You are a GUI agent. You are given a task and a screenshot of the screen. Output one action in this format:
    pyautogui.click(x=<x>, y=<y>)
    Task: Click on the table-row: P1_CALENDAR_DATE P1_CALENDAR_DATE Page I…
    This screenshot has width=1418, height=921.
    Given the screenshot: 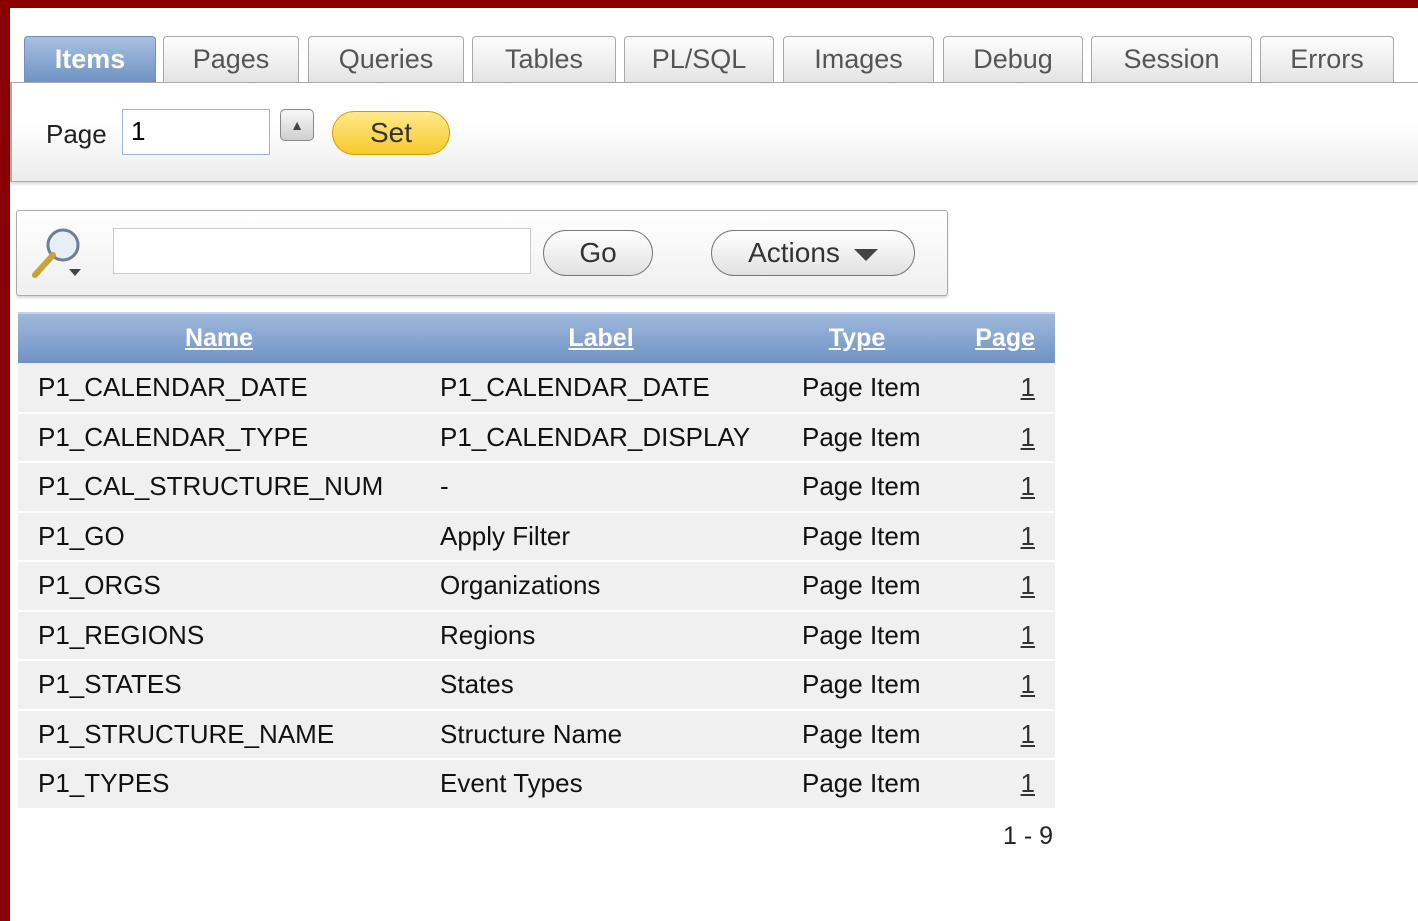 What is the action you would take?
    pyautogui.click(x=536, y=388)
    